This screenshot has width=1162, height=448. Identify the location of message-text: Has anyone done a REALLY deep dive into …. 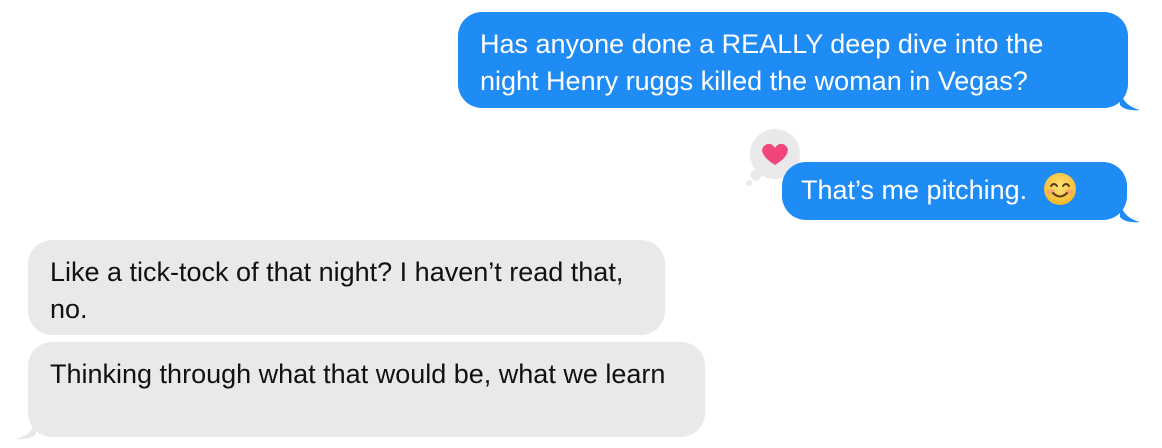
(762, 62).